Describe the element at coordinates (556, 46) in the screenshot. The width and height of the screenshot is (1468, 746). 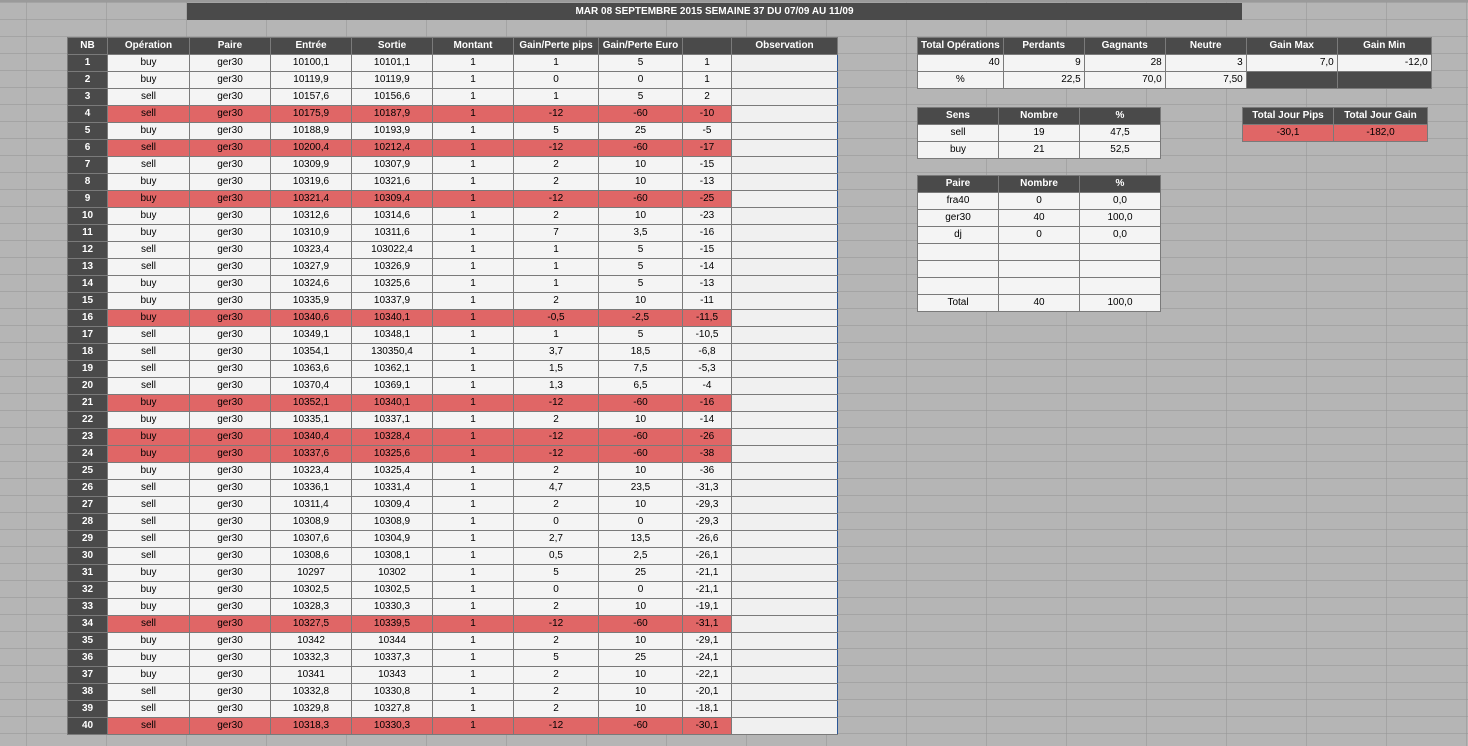
I see `header-gain-pips: Gain/Perte pips` at that location.